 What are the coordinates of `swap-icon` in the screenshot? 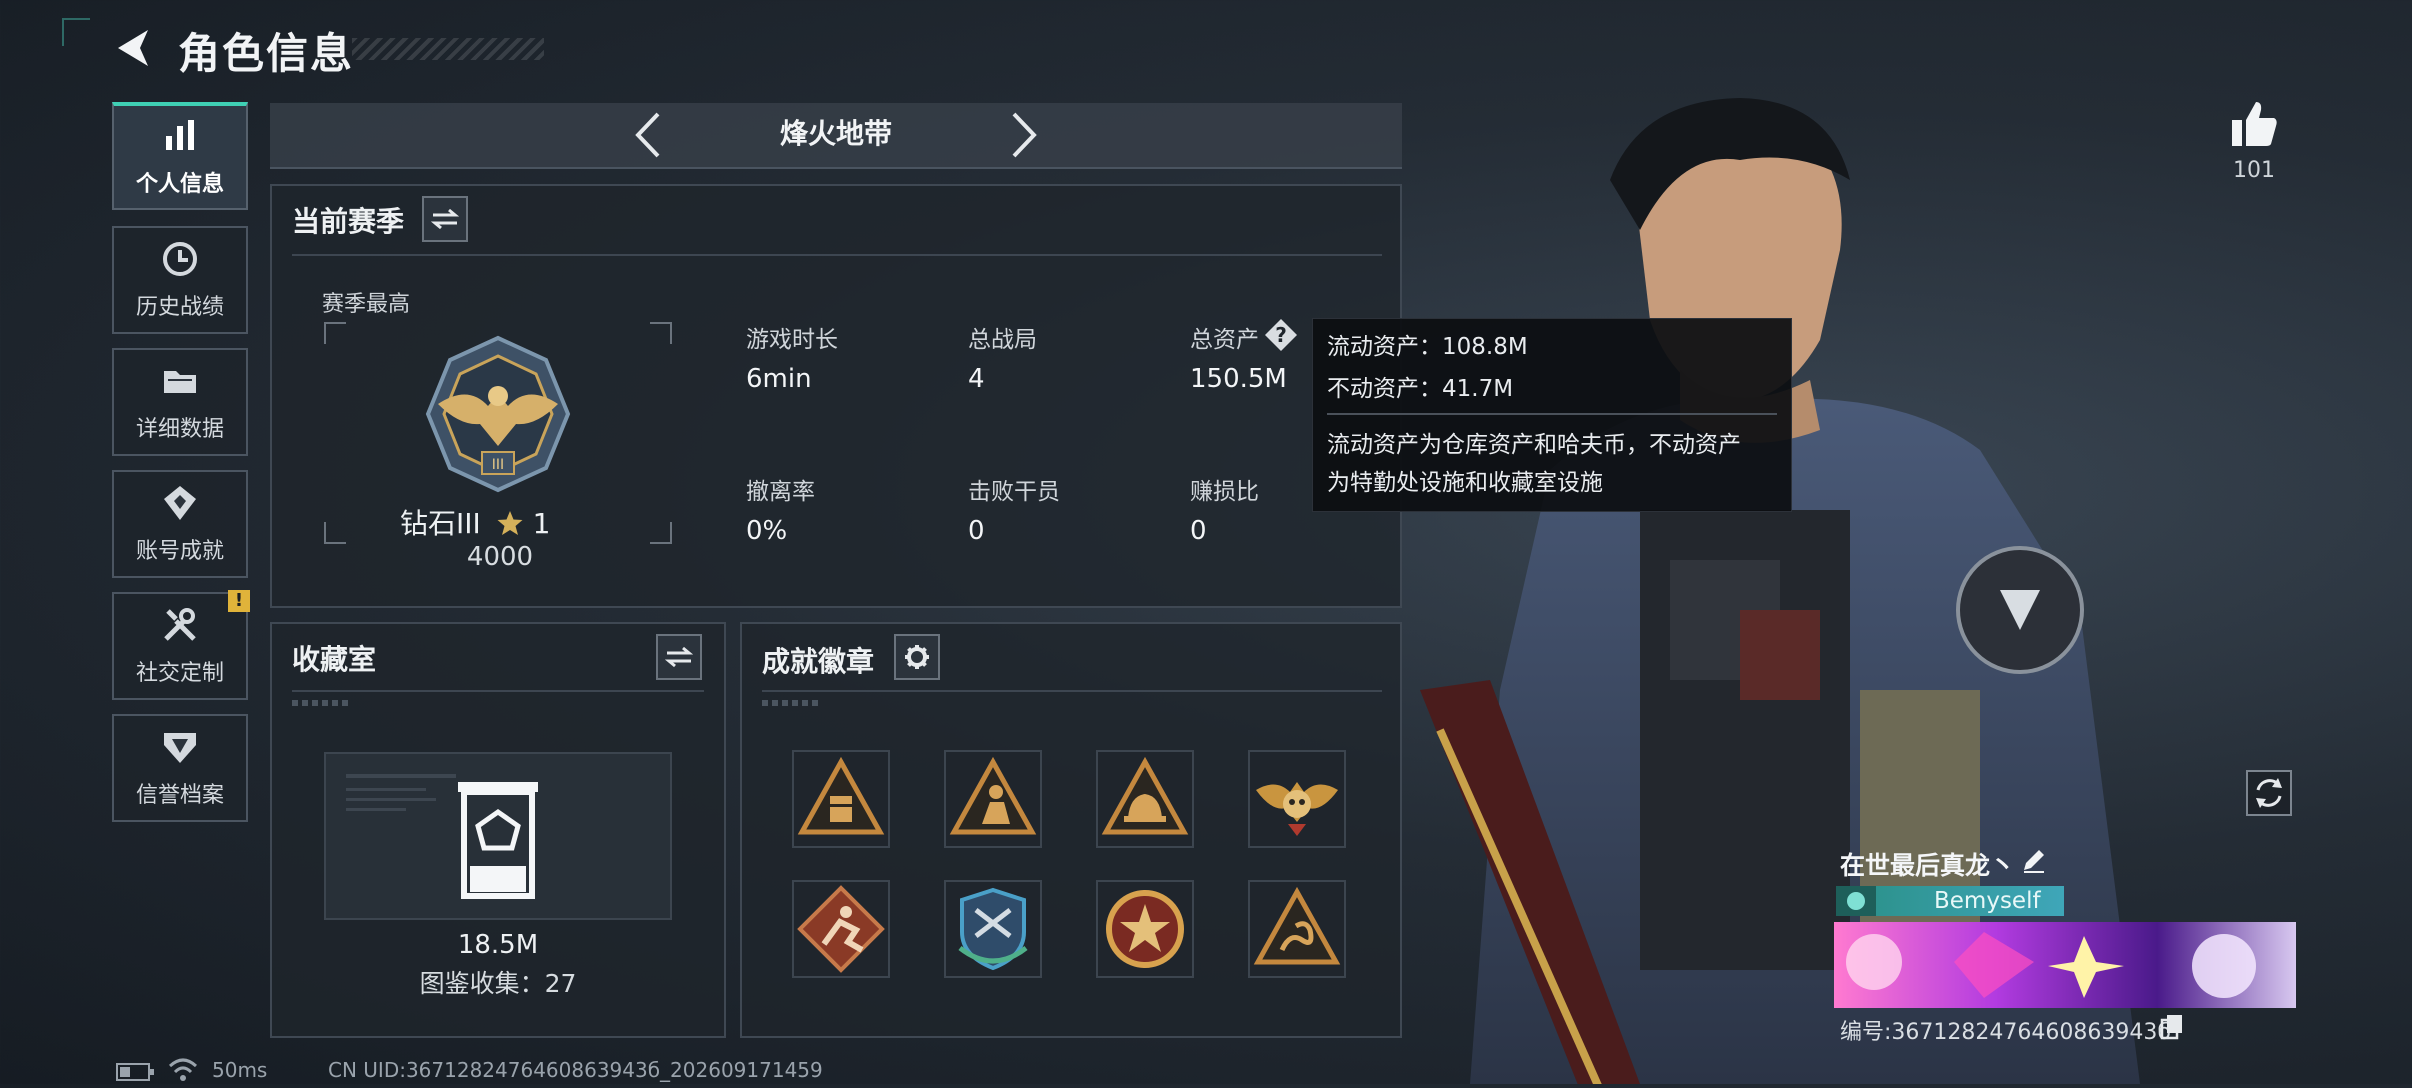 It's located at (679, 657).